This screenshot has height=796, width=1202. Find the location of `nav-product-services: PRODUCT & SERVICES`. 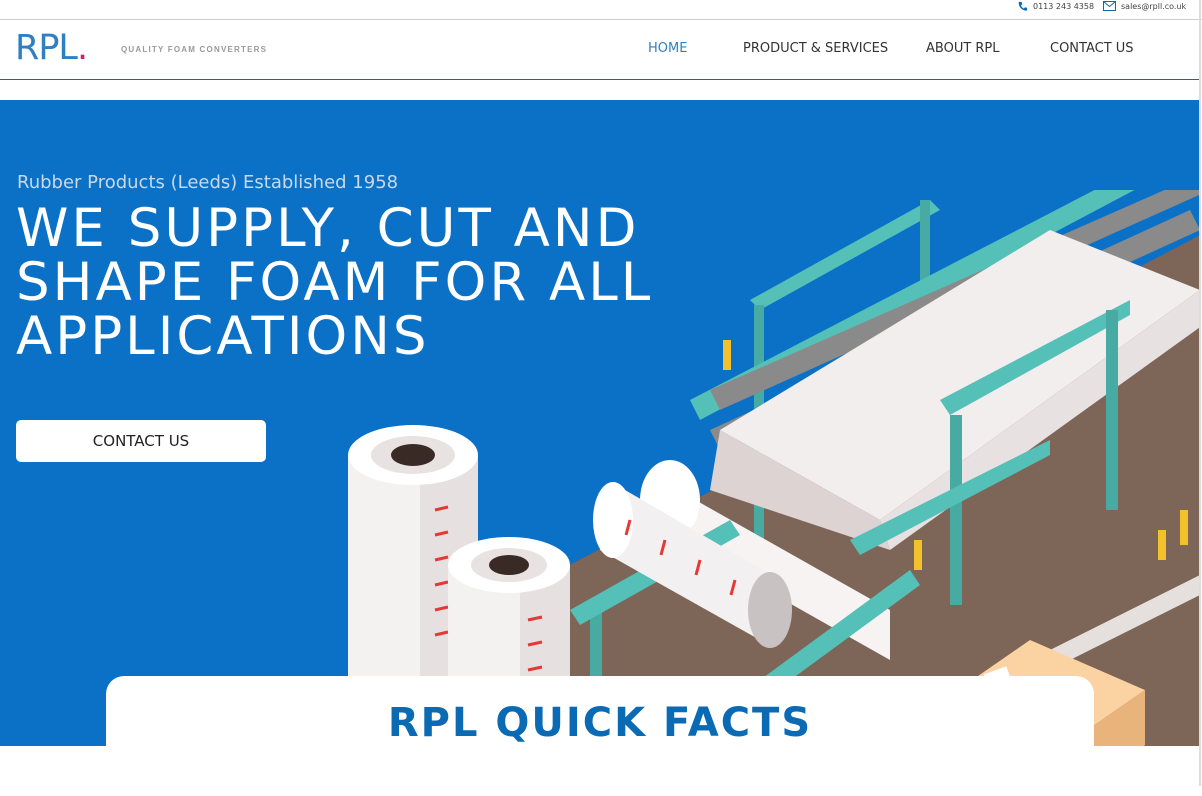

nav-product-services: PRODUCT & SERVICES is located at coordinates (815, 48).